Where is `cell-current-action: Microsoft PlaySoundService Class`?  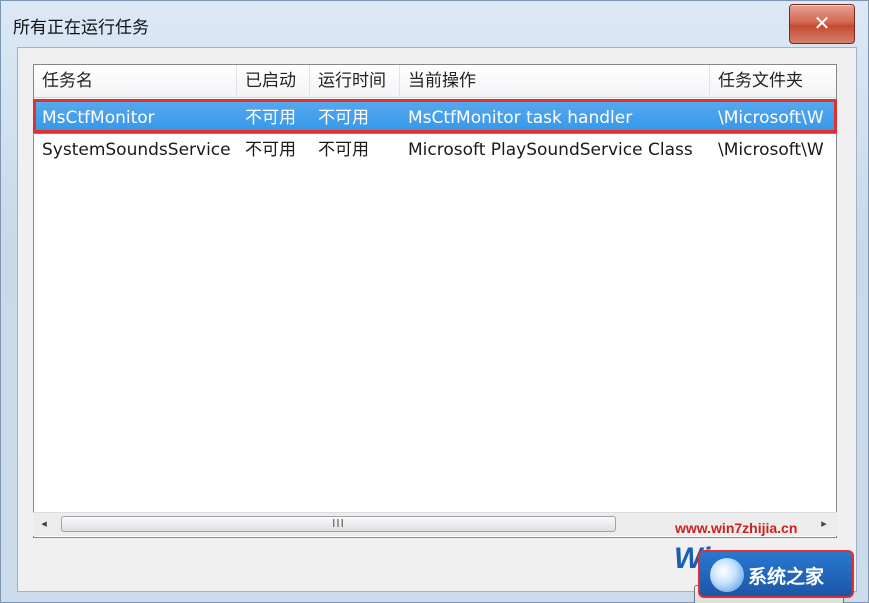 cell-current-action: Microsoft PlaySoundService Class is located at coordinates (550, 150).